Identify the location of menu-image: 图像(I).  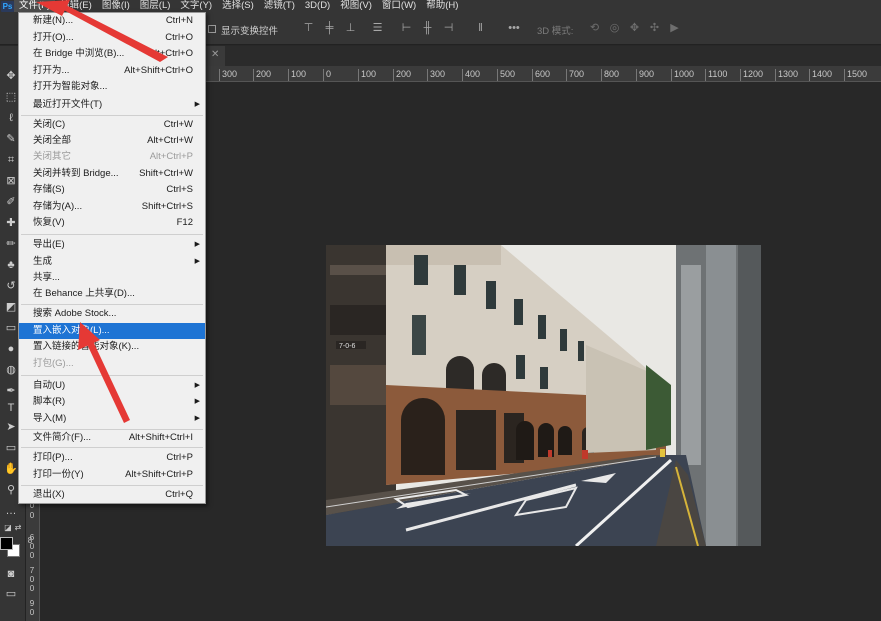
(116, 6).